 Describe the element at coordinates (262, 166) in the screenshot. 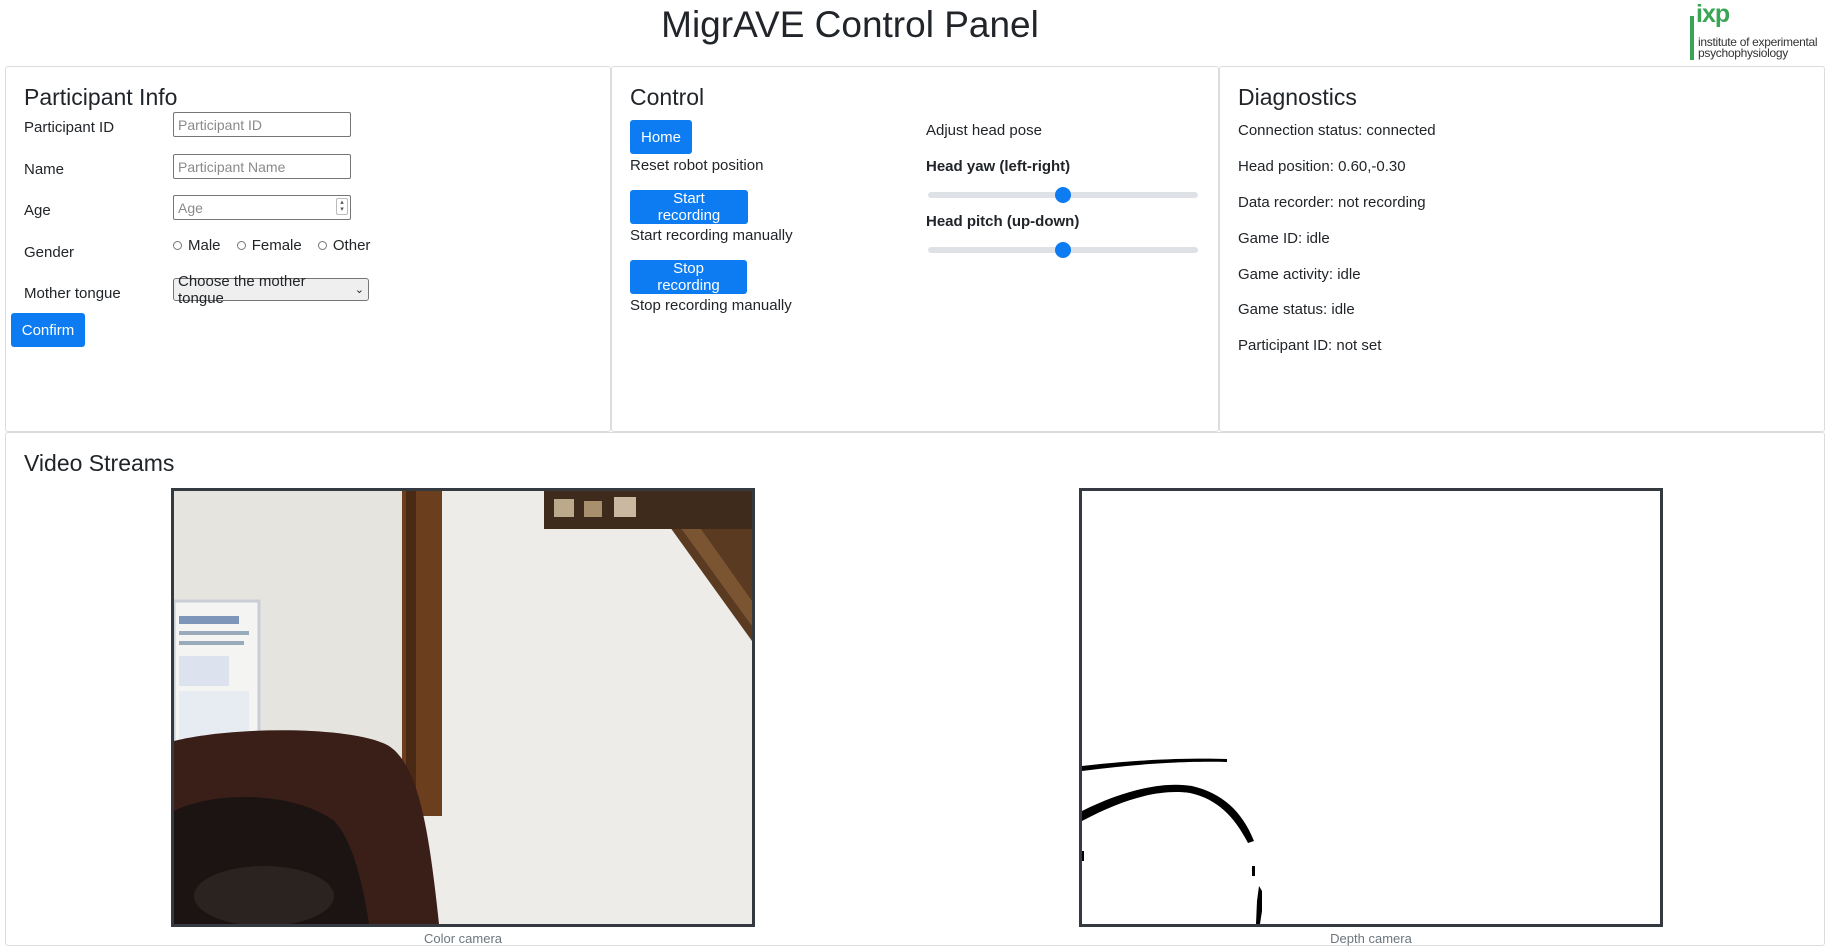

I see `participant-name-input` at that location.